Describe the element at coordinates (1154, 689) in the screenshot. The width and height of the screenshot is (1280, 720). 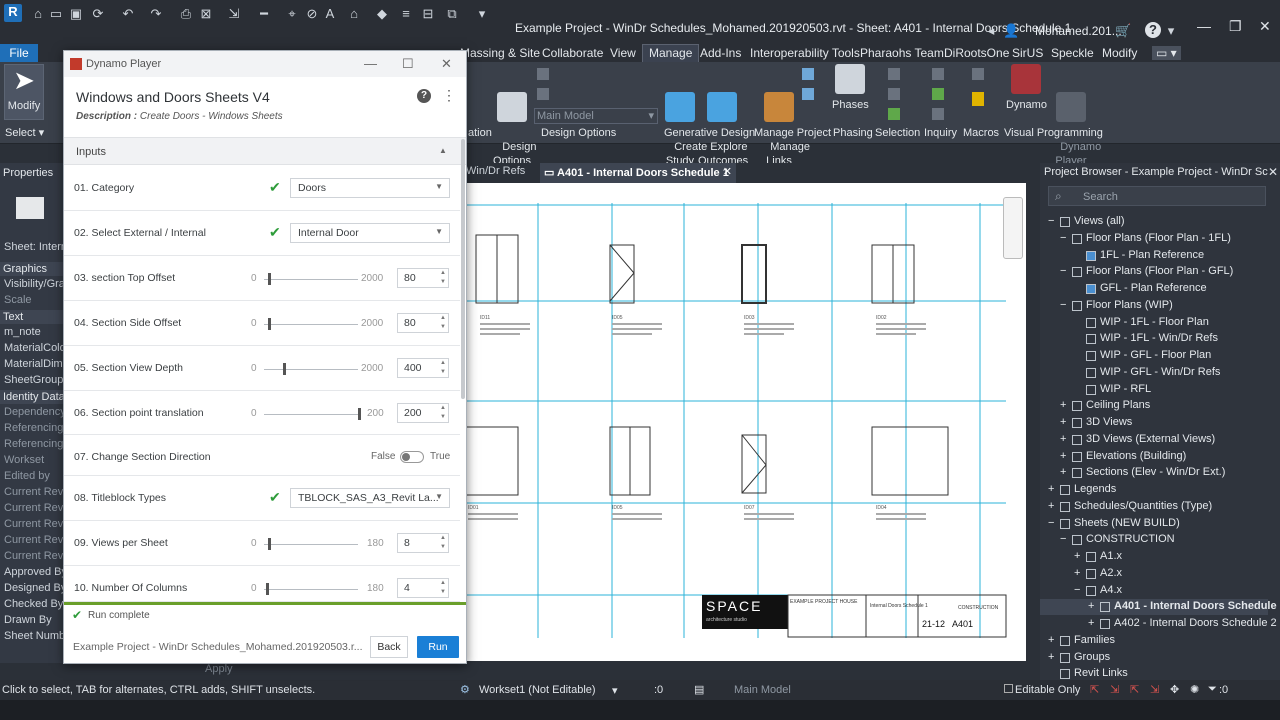
I see `select-by-face-icon: ⇲` at that location.